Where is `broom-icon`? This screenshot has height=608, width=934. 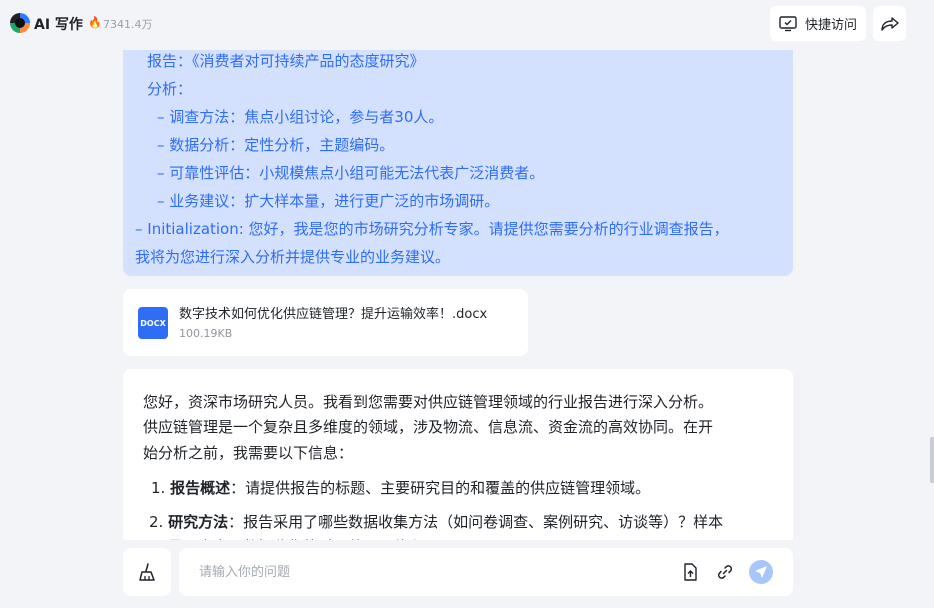
broom-icon is located at coordinates (147, 572).